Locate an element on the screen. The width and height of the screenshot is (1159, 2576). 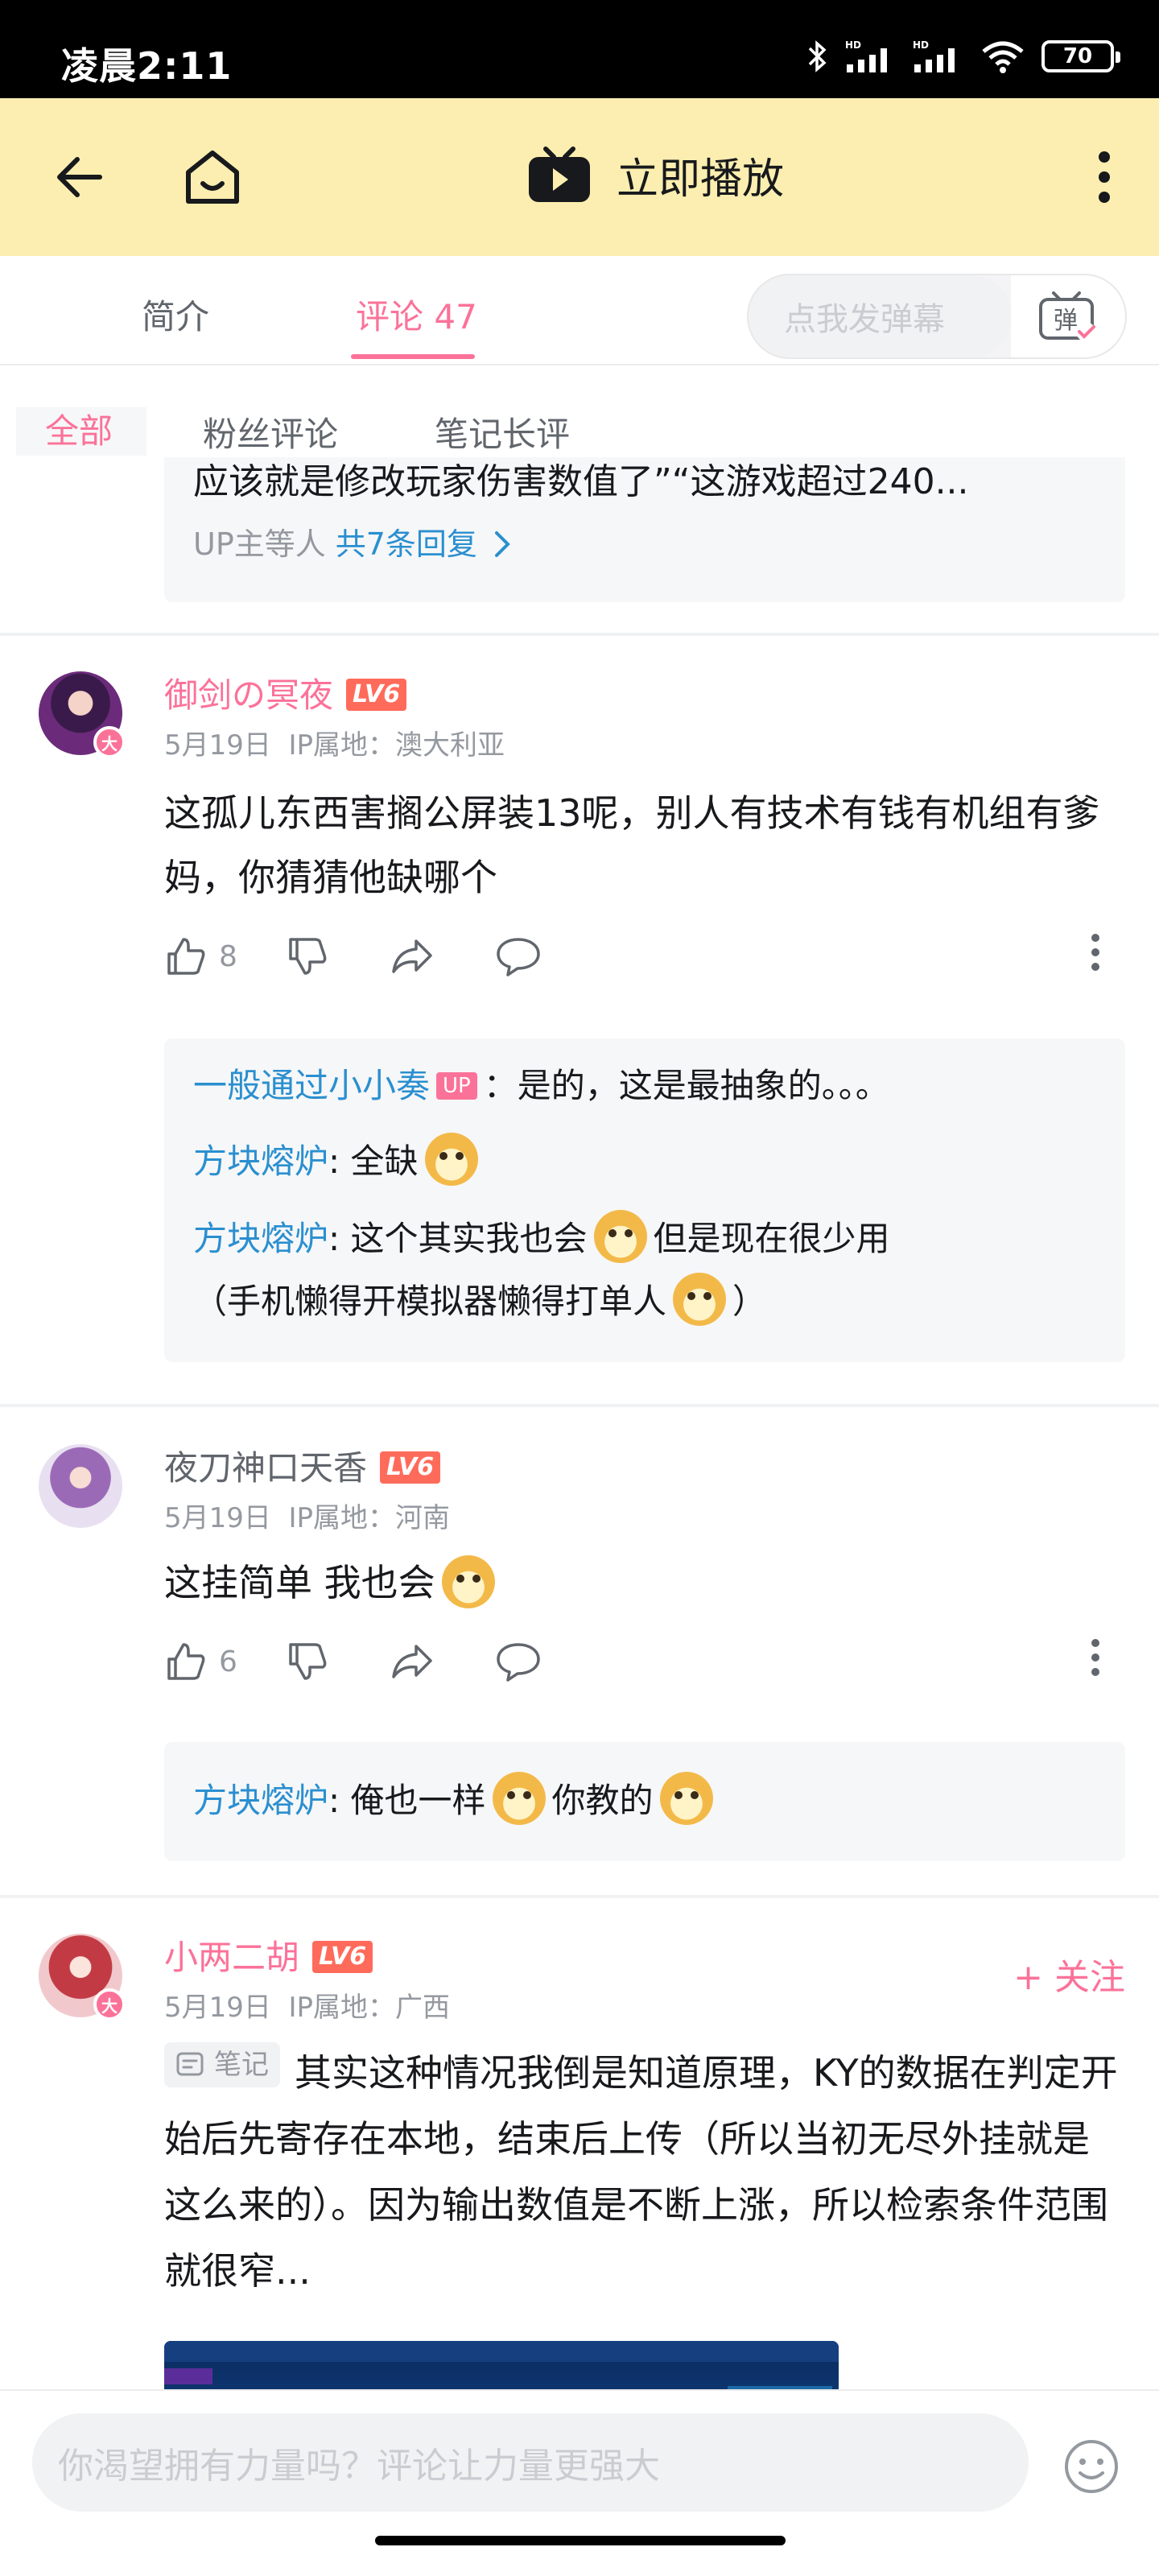
svg-text: 弹 is located at coordinates (1066, 321).